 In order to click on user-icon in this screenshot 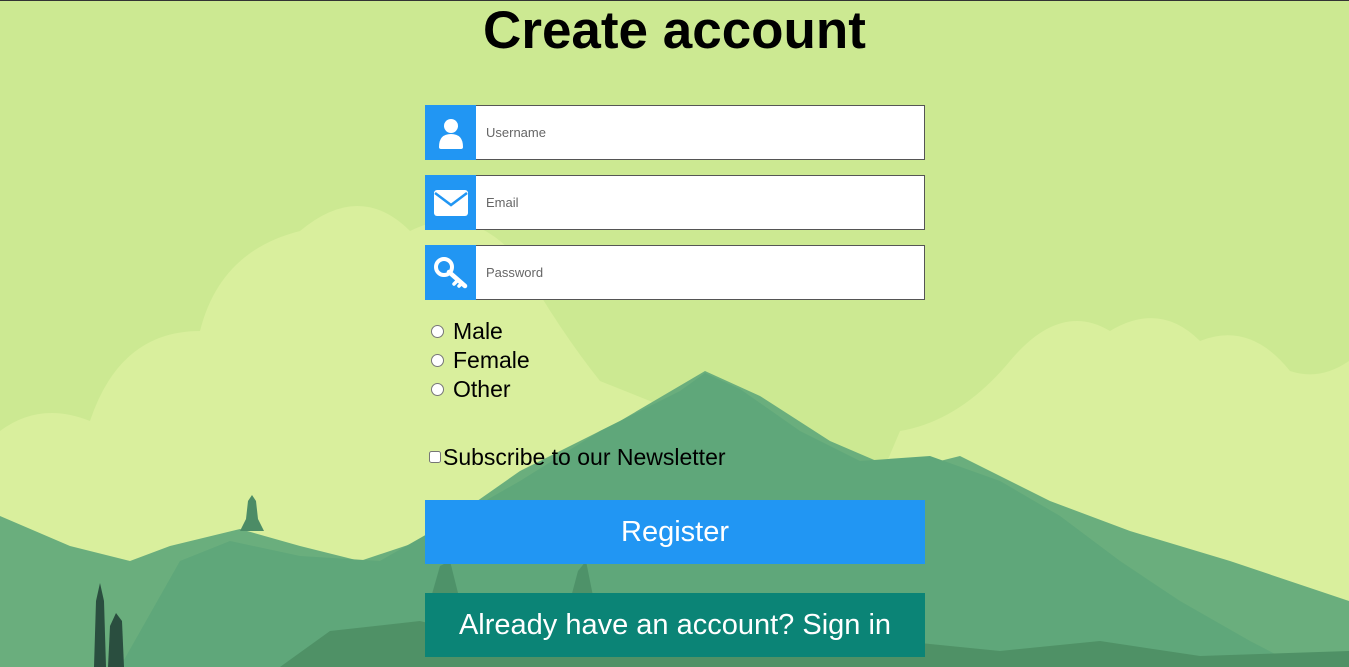, I will do `click(450, 132)`.